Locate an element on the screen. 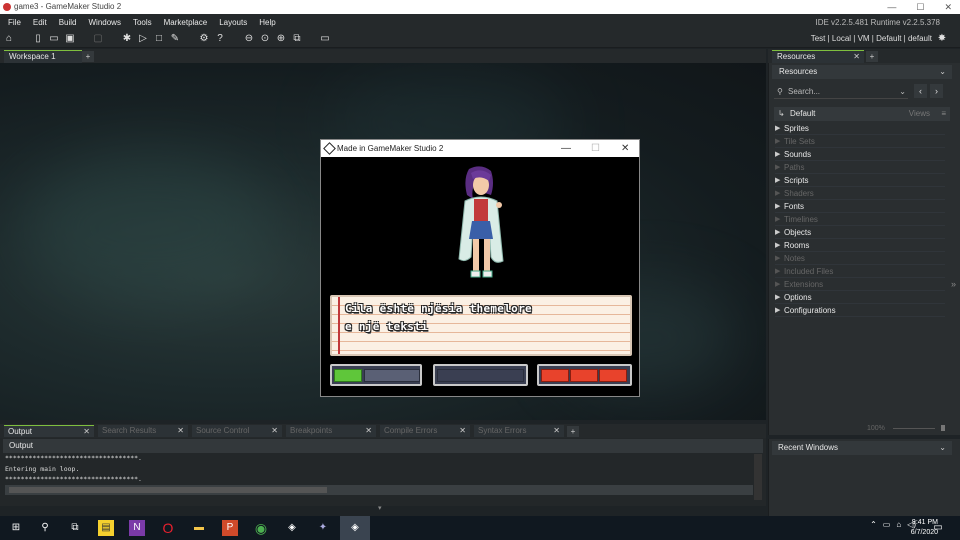 The image size is (960, 540). battery-icon: ▭ is located at coordinates (887, 524).